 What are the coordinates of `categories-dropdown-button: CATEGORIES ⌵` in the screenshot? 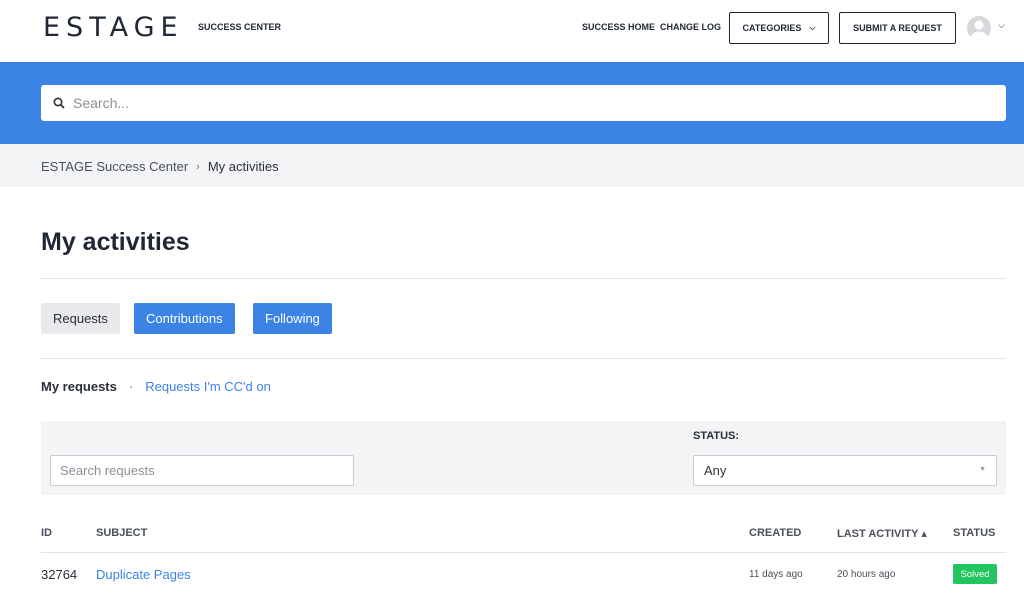 It's located at (779, 28).